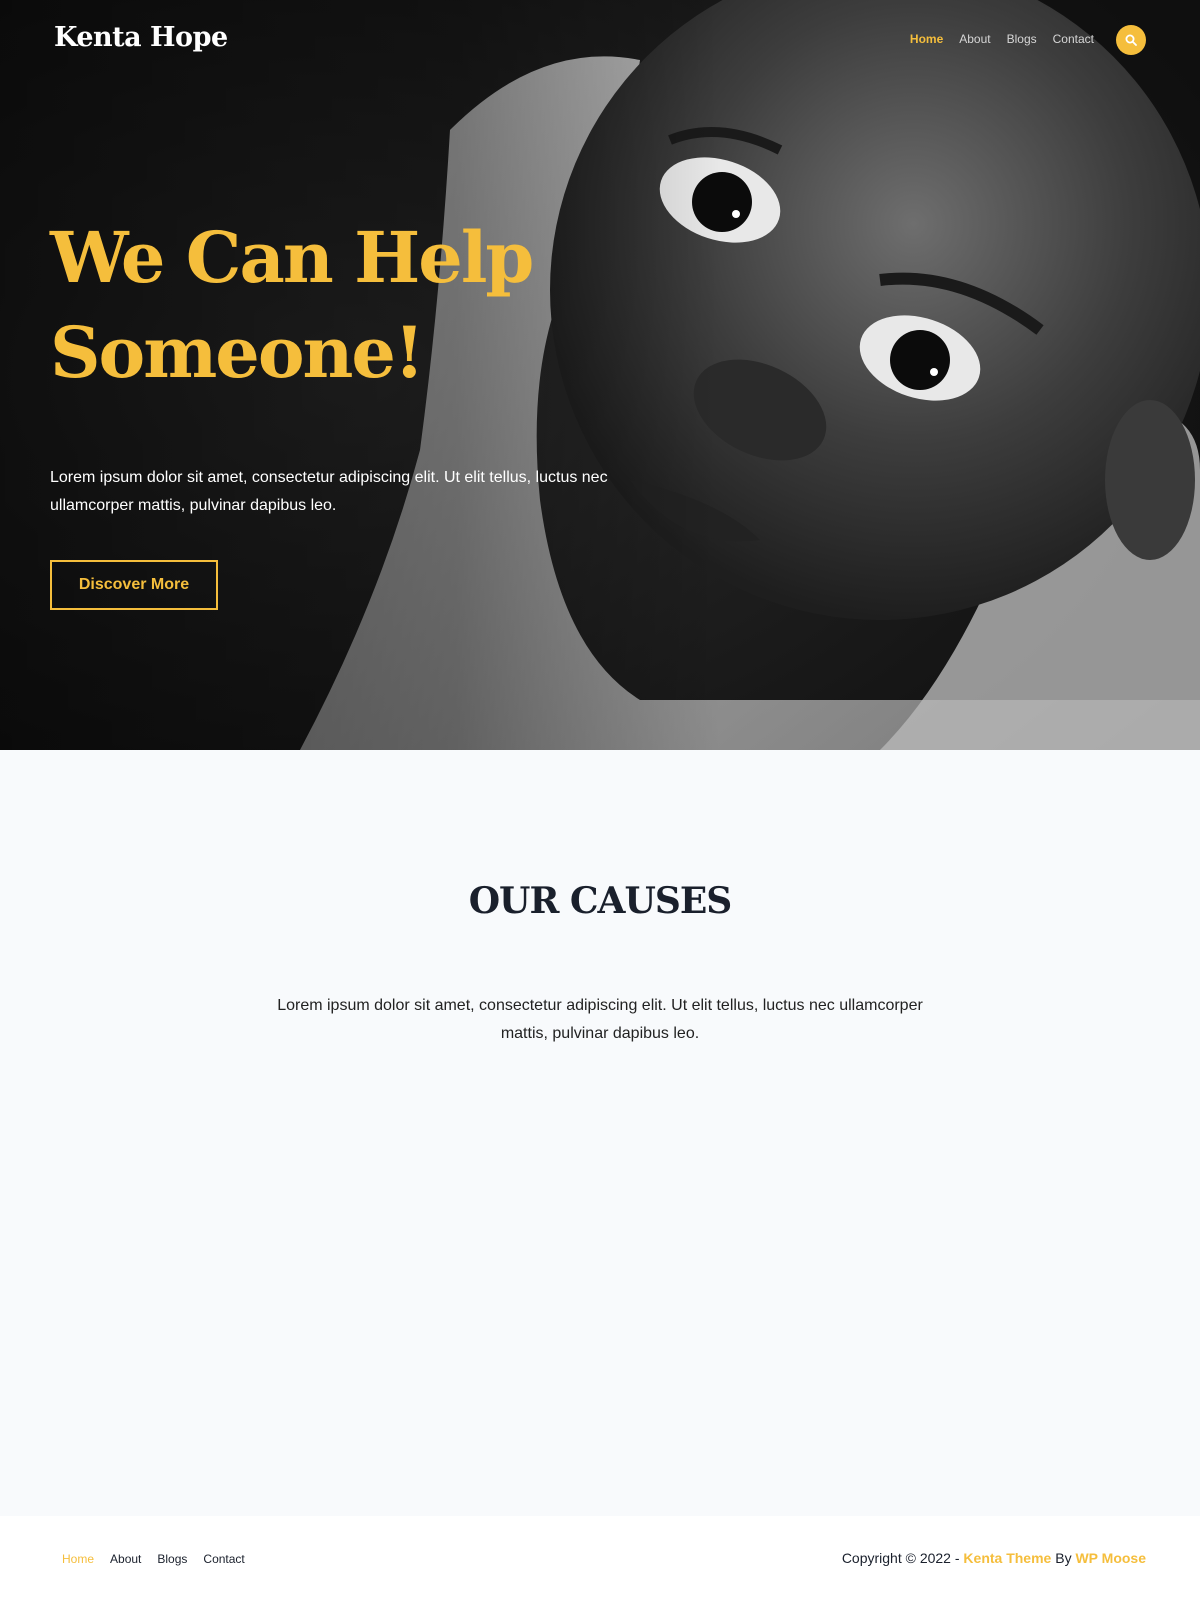 Image resolution: width=1200 pixels, height=1600 pixels. Describe the element at coordinates (172, 1559) in the screenshot. I see `footer-nav-blogs: Blogs` at that location.